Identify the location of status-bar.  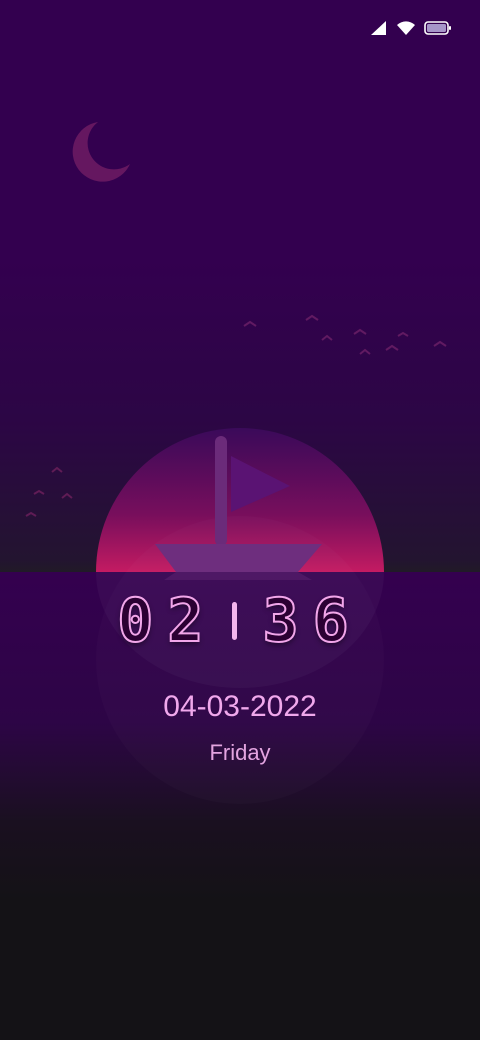
(411, 28).